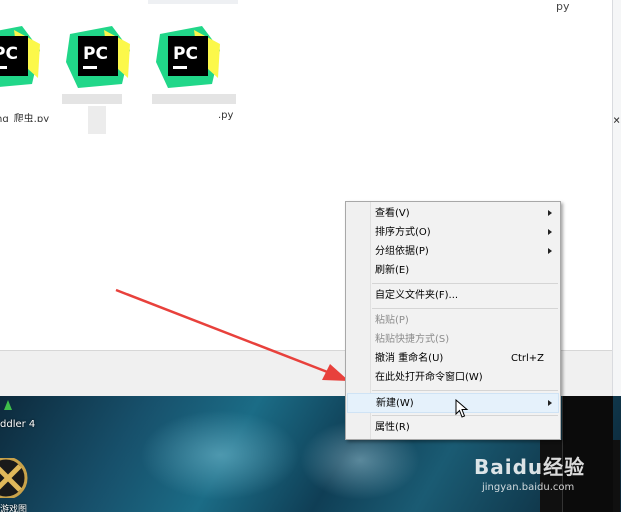  I want to click on menu-item-view: 查看(V), so click(453, 213).